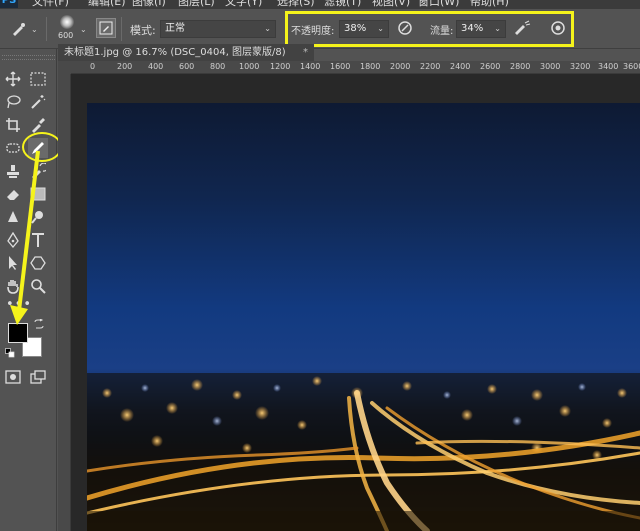 The image size is (640, 531). I want to click on photoshop-logo: PS, so click(9, 4).